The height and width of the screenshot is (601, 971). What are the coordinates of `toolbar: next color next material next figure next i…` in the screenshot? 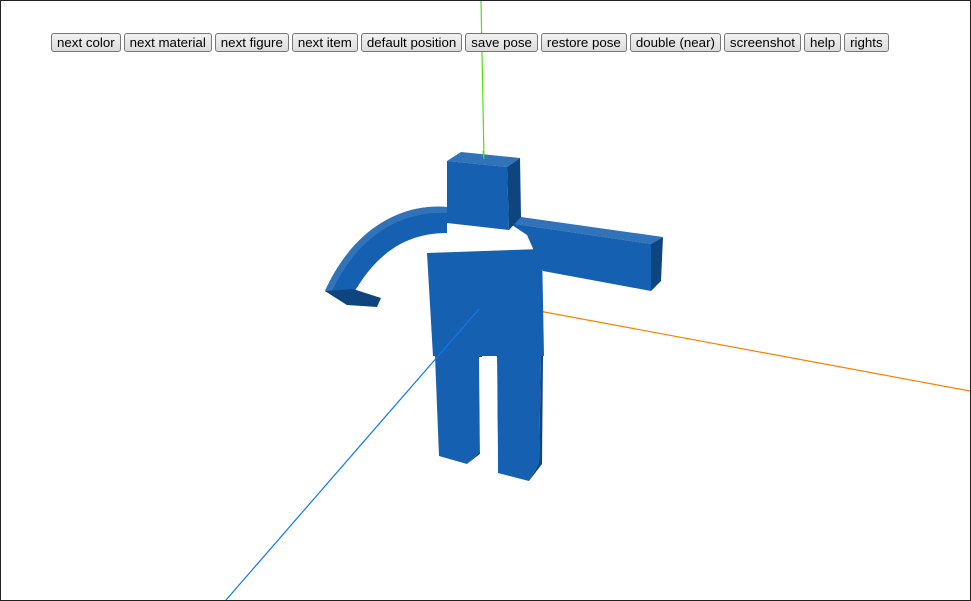 It's located at (470, 42).